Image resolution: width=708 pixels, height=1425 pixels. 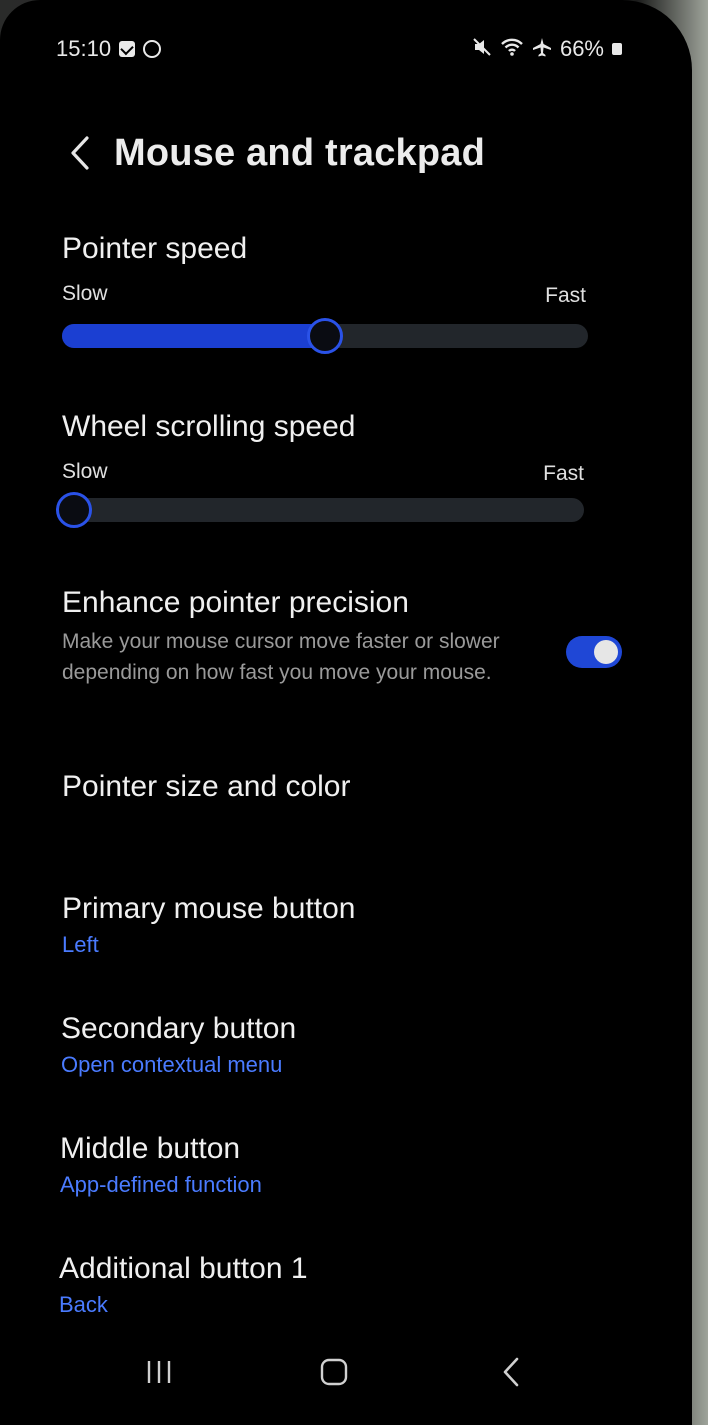 What do you see at coordinates (74, 510) in the screenshot?
I see `wheel-speed-slider-thumb` at bounding box center [74, 510].